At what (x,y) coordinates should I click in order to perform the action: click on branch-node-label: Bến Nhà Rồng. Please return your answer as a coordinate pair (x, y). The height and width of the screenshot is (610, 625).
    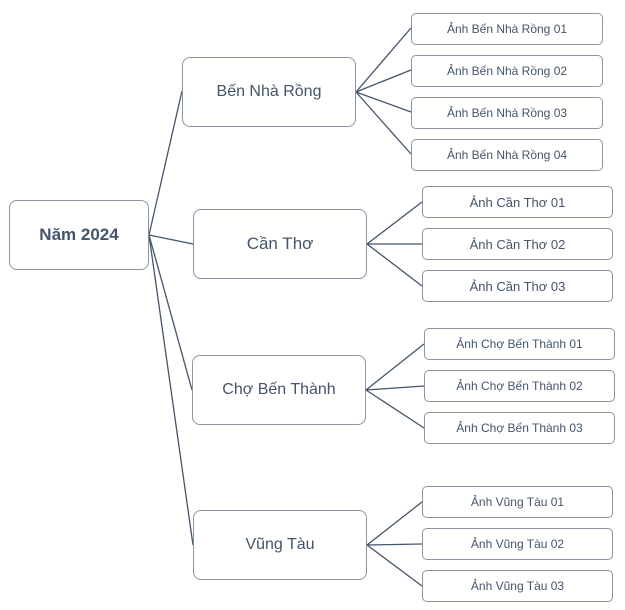
    Looking at the image, I should click on (269, 91).